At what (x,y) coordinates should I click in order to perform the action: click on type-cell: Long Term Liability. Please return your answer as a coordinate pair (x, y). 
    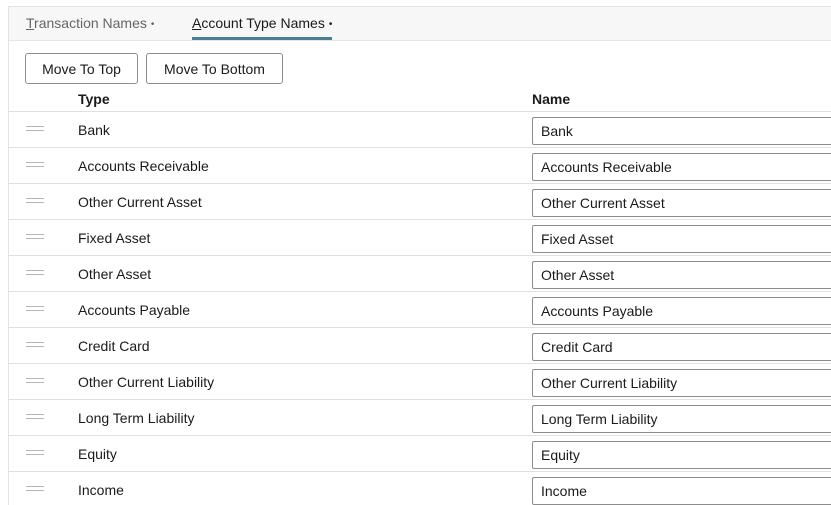
    Looking at the image, I should click on (136, 418).